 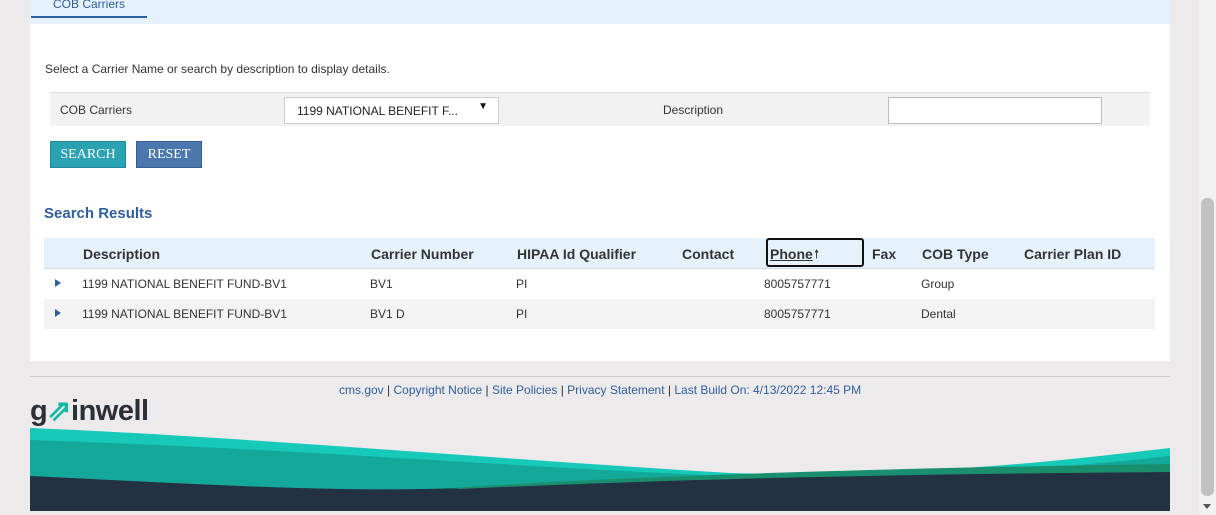 What do you see at coordinates (1207, 506) in the screenshot?
I see `scroll-down-icon` at bounding box center [1207, 506].